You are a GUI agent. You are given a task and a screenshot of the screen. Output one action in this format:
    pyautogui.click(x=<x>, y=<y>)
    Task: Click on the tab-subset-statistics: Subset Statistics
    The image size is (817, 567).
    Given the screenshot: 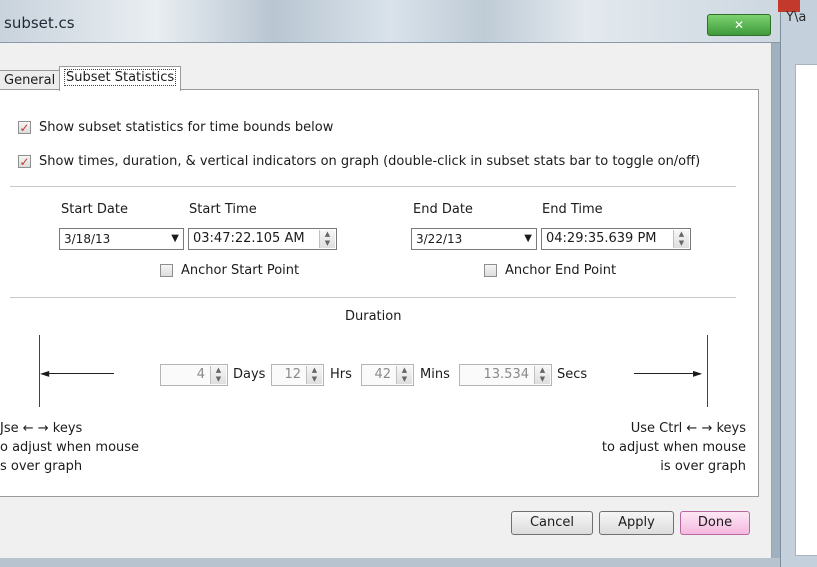 What is the action you would take?
    pyautogui.click(x=120, y=78)
    